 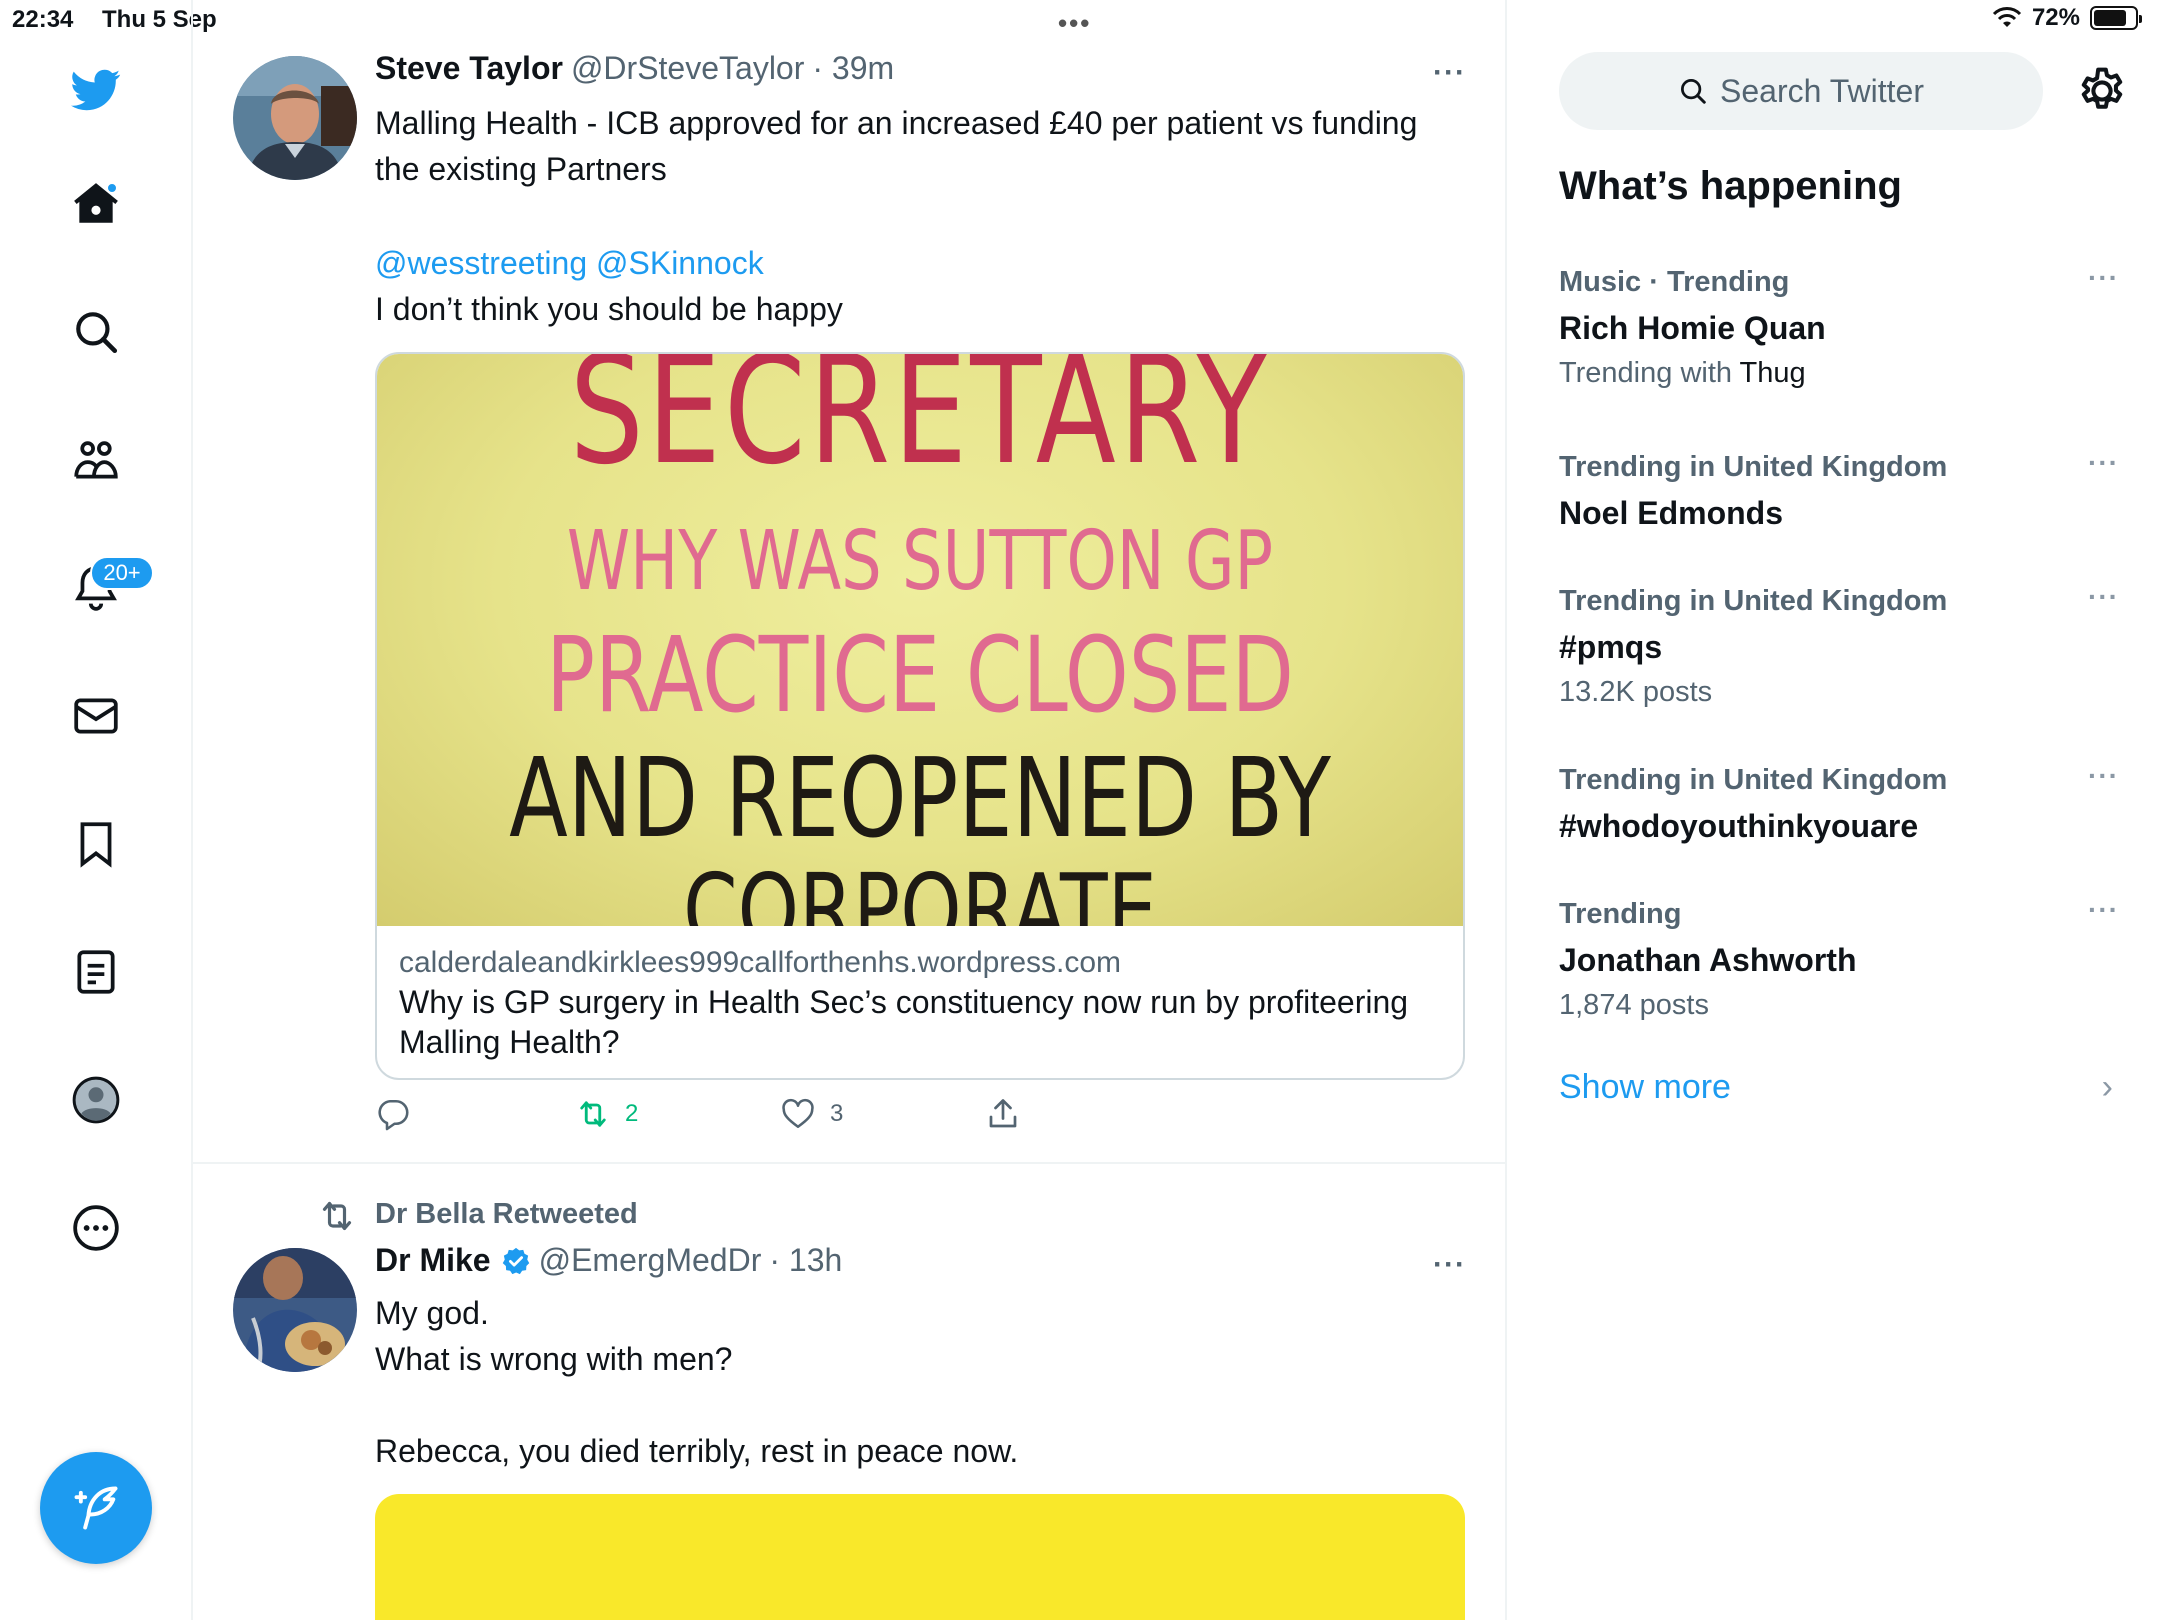 What do you see at coordinates (432, 1313) in the screenshot?
I see `tweet-text-line: My god.` at bounding box center [432, 1313].